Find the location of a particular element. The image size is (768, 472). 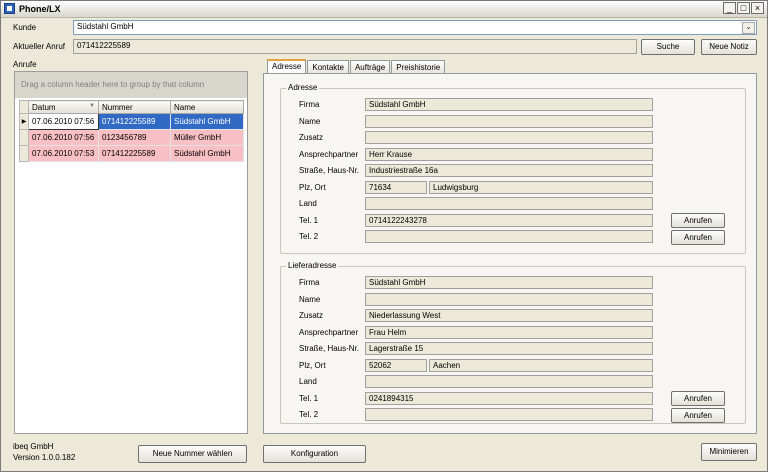

chevron-down-icon: ⌄ is located at coordinates (748, 28).